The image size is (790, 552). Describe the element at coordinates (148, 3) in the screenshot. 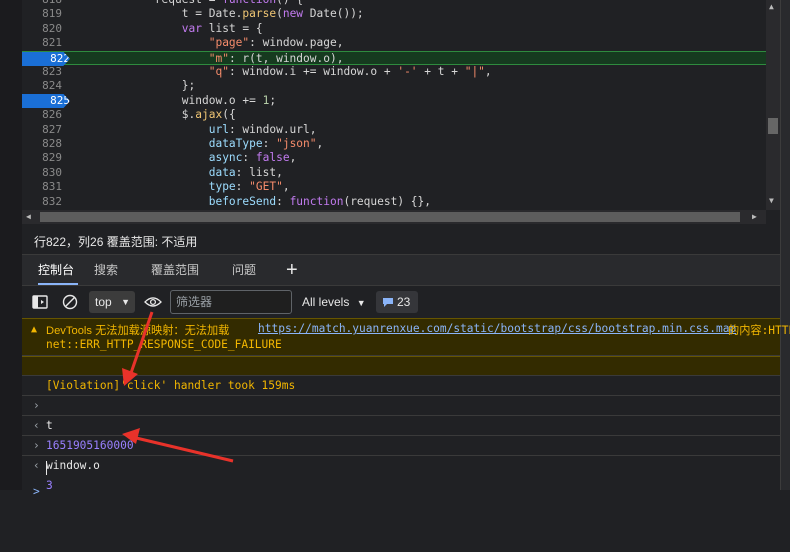

I see `code-token: request =` at that location.